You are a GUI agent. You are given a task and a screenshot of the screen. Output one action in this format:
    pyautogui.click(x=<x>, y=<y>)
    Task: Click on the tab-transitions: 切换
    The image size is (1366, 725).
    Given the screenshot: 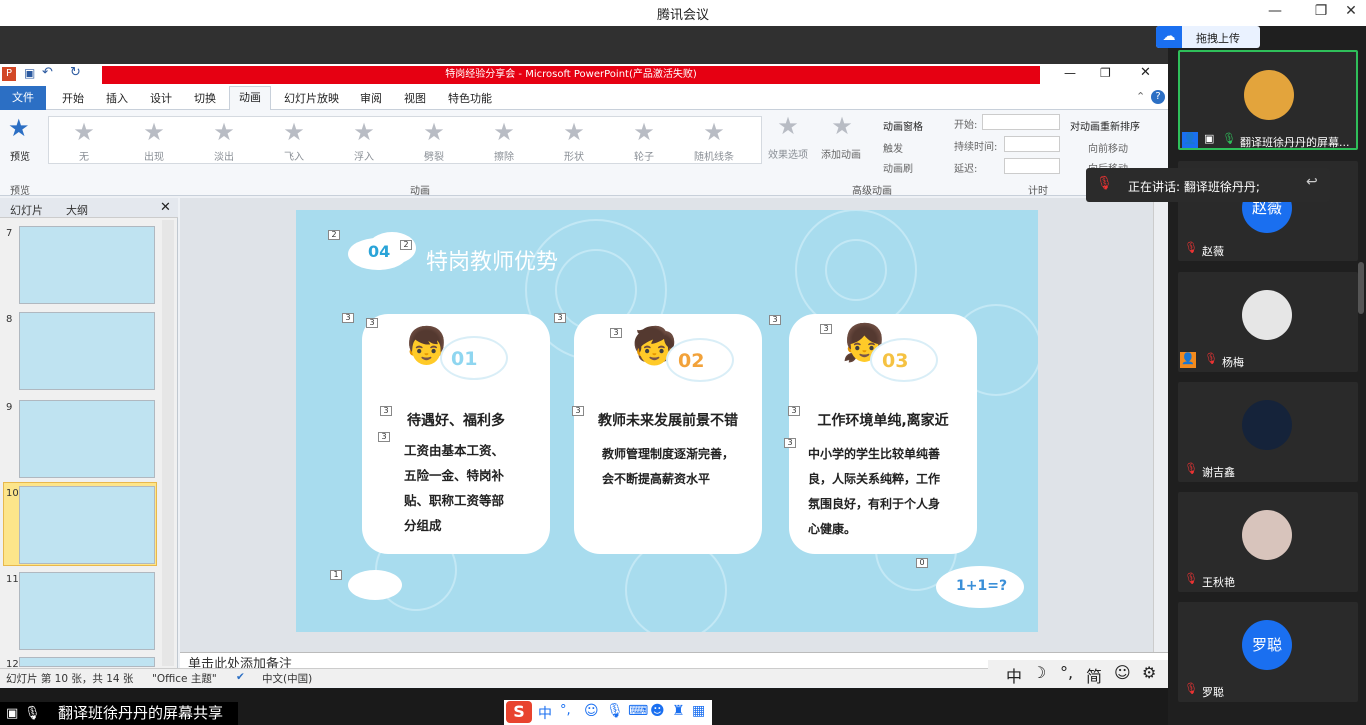 What is the action you would take?
    pyautogui.click(x=205, y=98)
    